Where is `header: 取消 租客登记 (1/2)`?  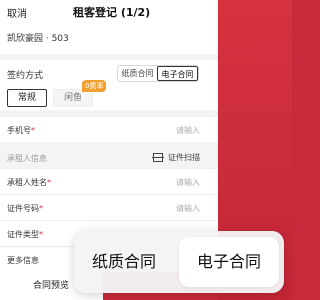 header: 取消 租客登记 (1/2) is located at coordinates (109, 12).